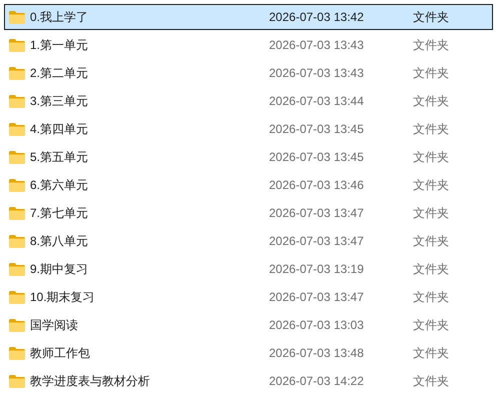  What do you see at coordinates (90, 381) in the screenshot?
I see `file-name: 教学进度表与教材分析` at bounding box center [90, 381].